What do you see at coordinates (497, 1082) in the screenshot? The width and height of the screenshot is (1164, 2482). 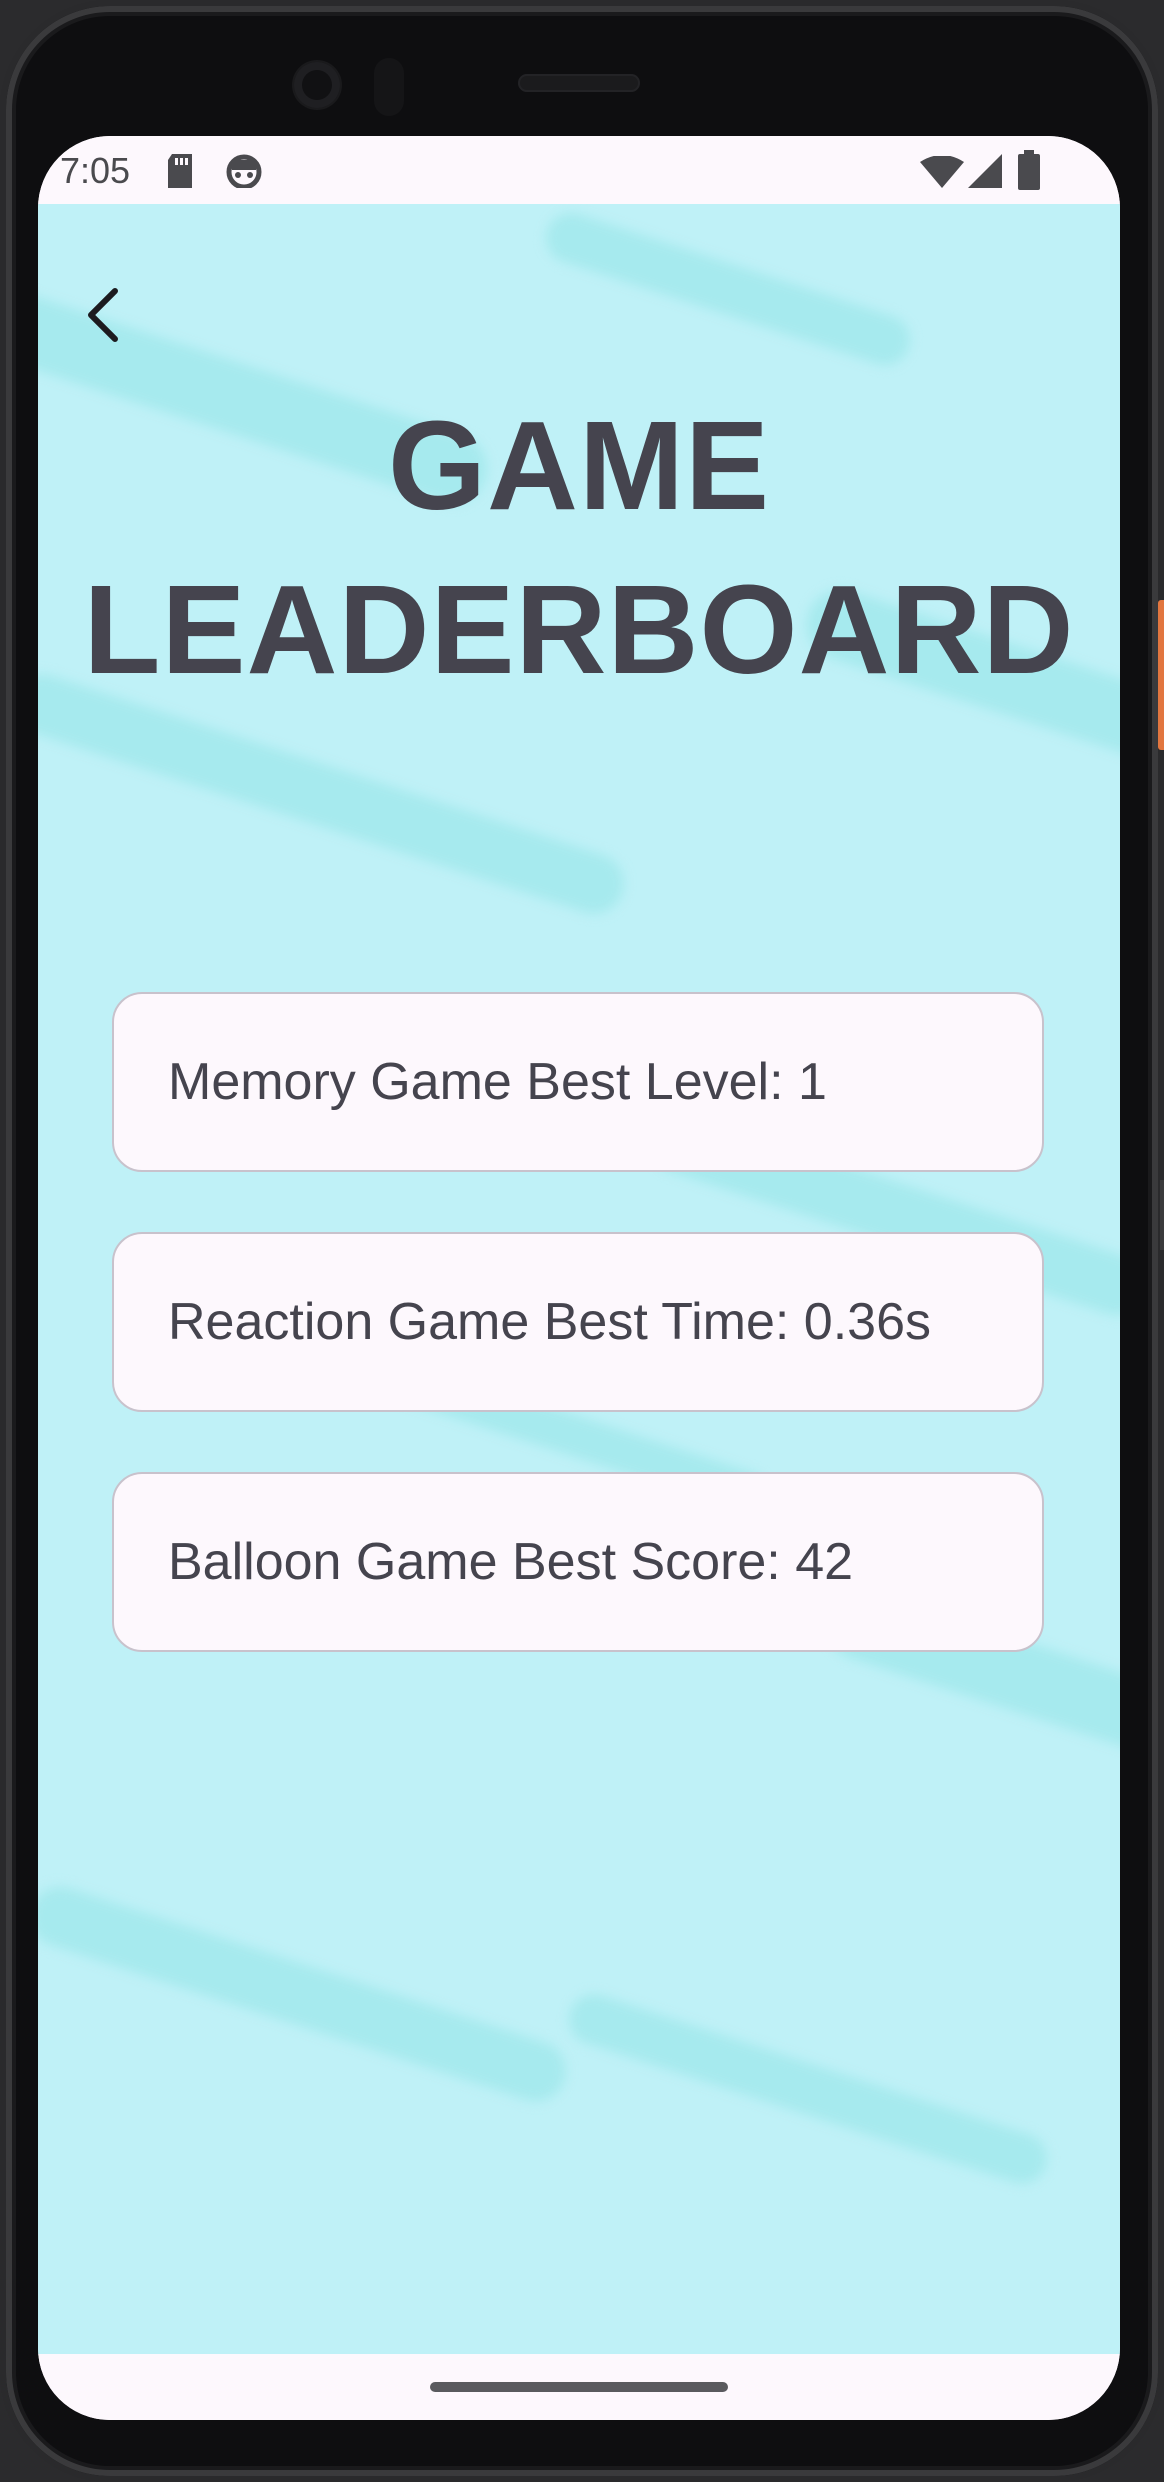 I see `leaderboard-card-label: Memory Game Best Level: 1` at bounding box center [497, 1082].